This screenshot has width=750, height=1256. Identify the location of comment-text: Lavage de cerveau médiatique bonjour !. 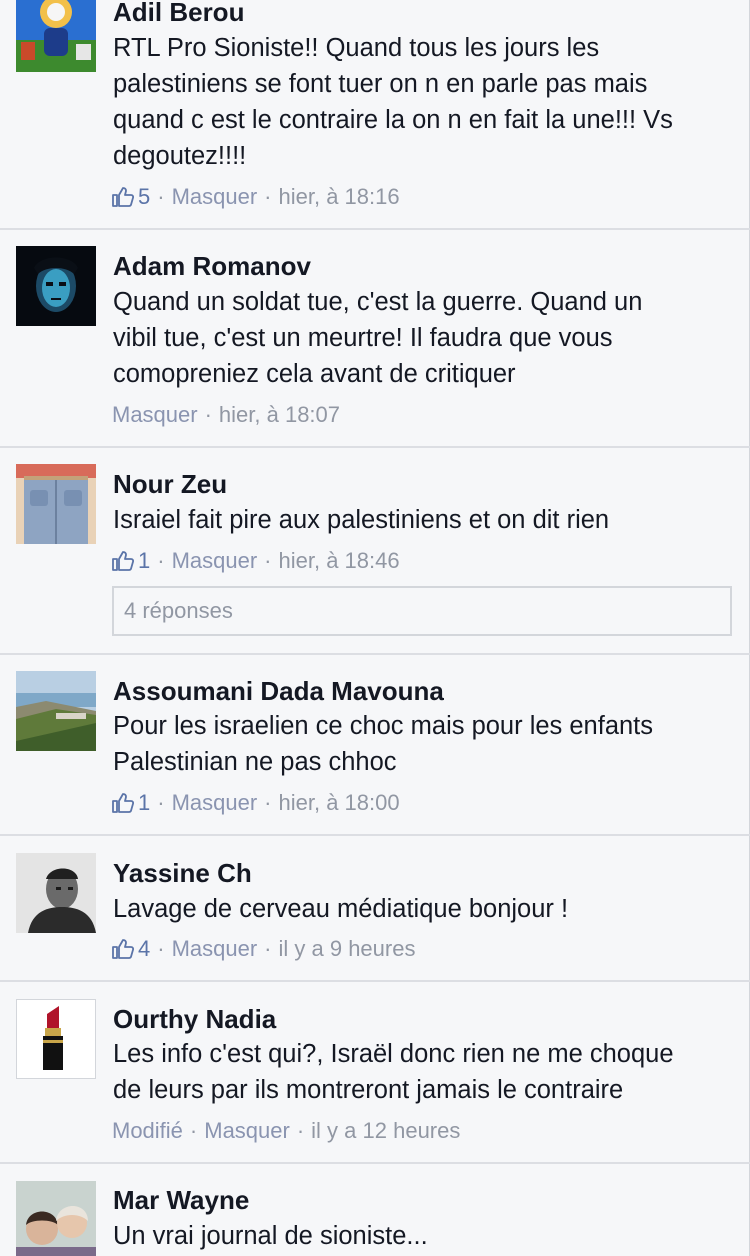
(423, 909).